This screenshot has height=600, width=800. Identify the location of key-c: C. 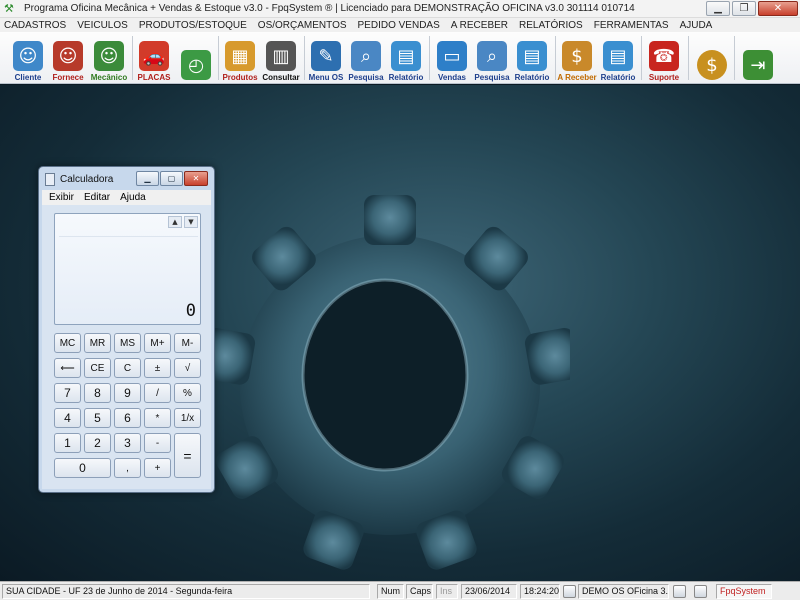
(127, 368).